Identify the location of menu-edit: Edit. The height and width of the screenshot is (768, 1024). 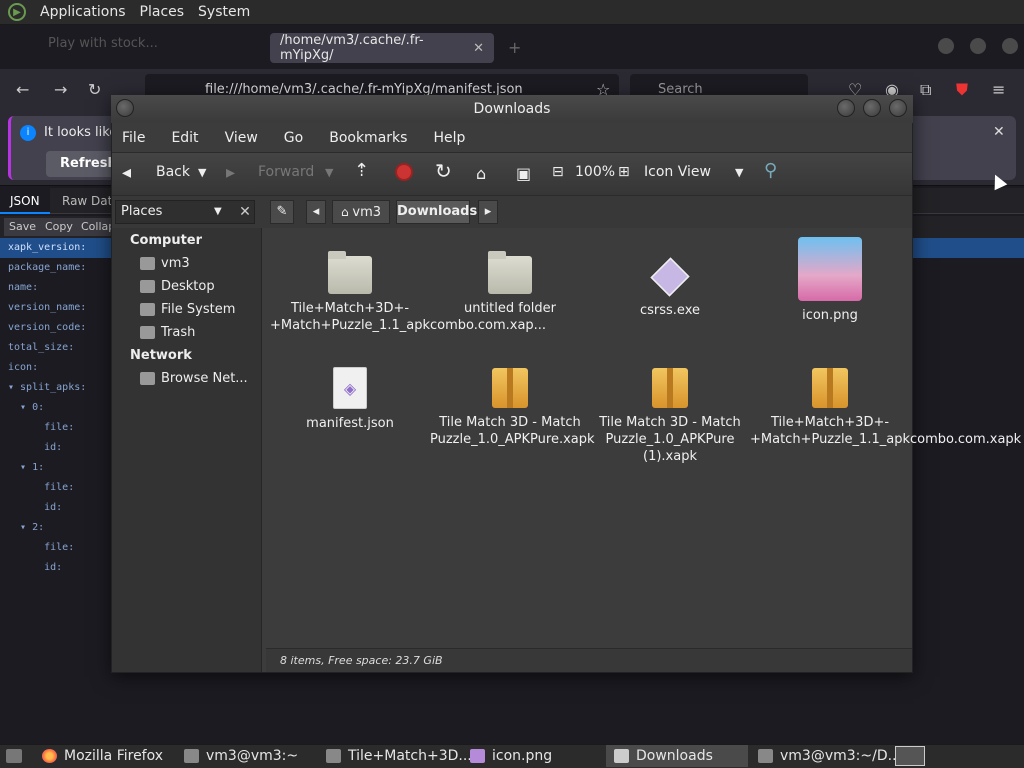
(184, 138).